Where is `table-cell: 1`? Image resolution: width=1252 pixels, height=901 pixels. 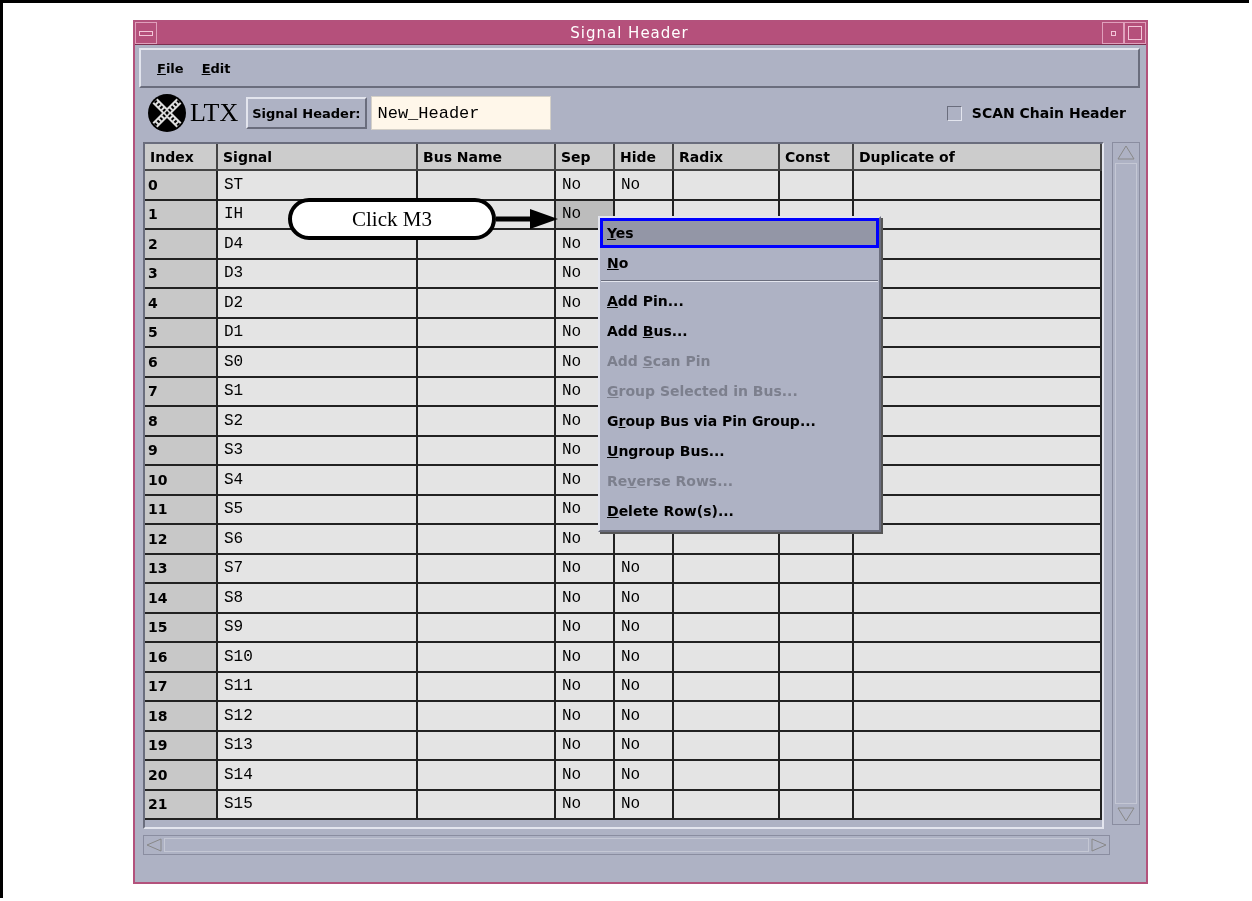
table-cell: 1 is located at coordinates (181, 215).